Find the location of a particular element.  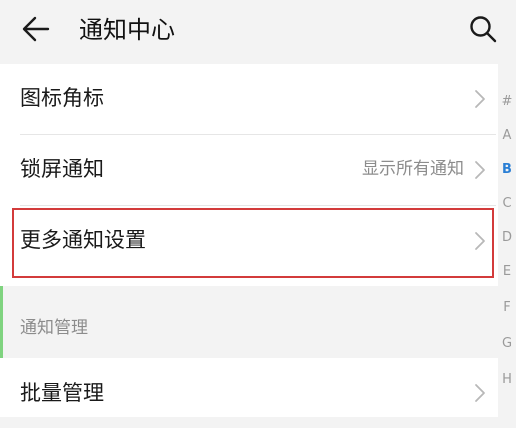

index-letter: E is located at coordinates (507, 272).